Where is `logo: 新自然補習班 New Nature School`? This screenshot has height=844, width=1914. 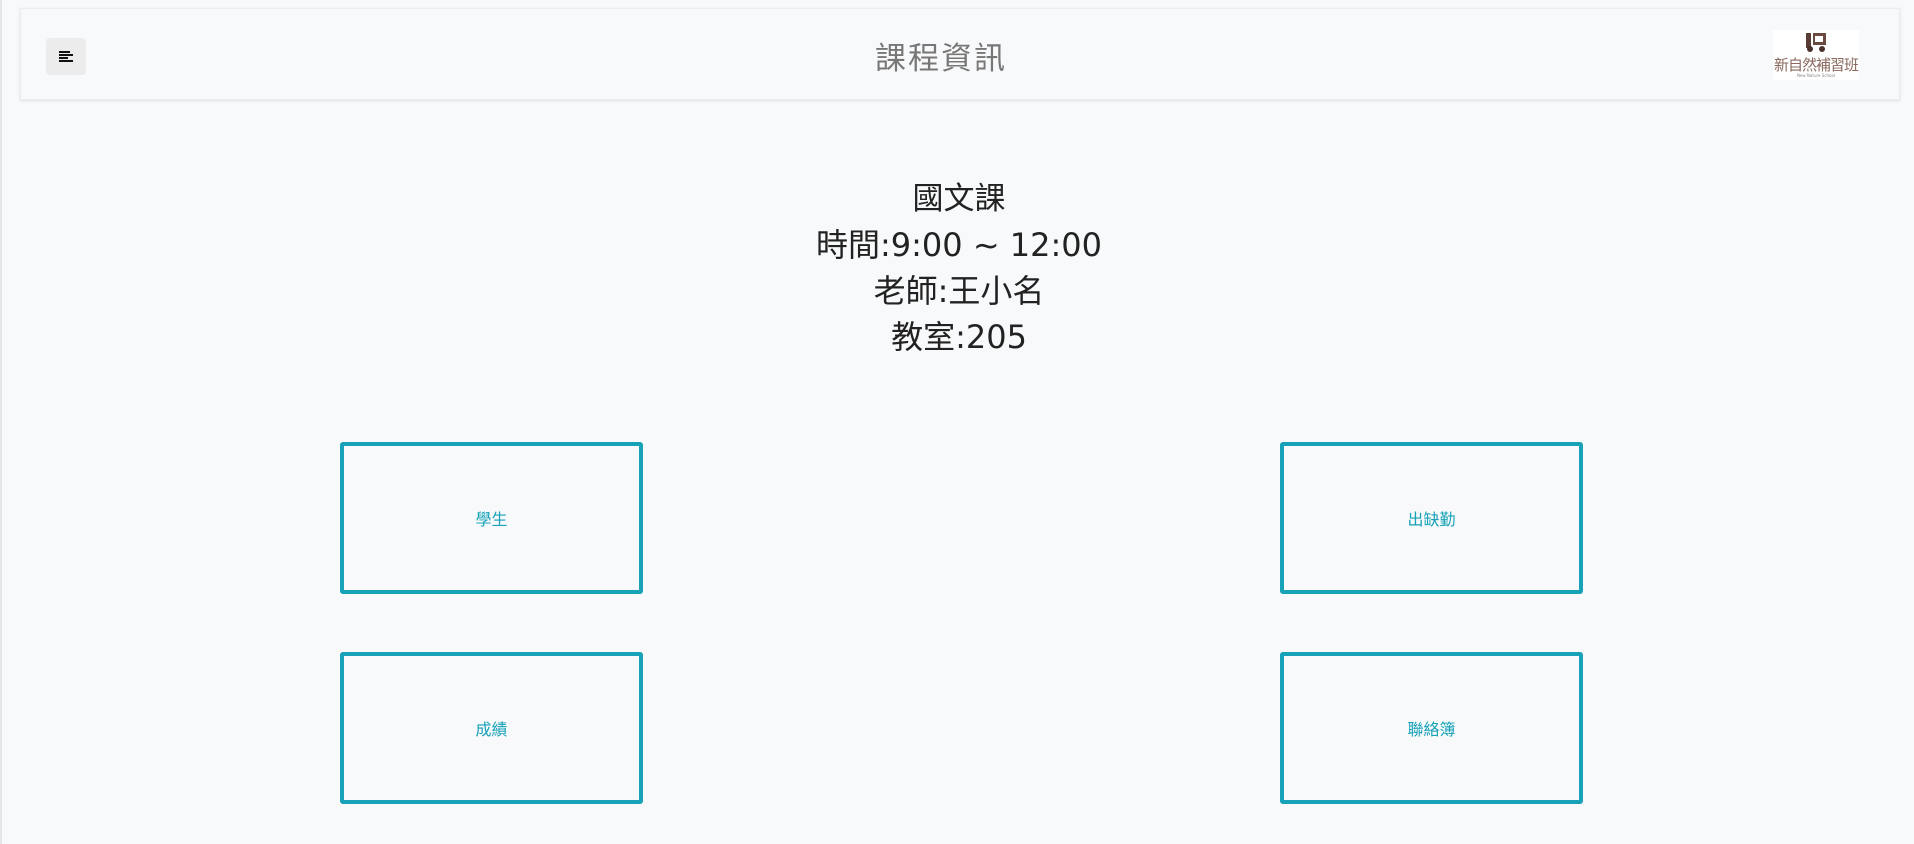
logo: 新自然補習班 New Nature School is located at coordinates (1816, 55).